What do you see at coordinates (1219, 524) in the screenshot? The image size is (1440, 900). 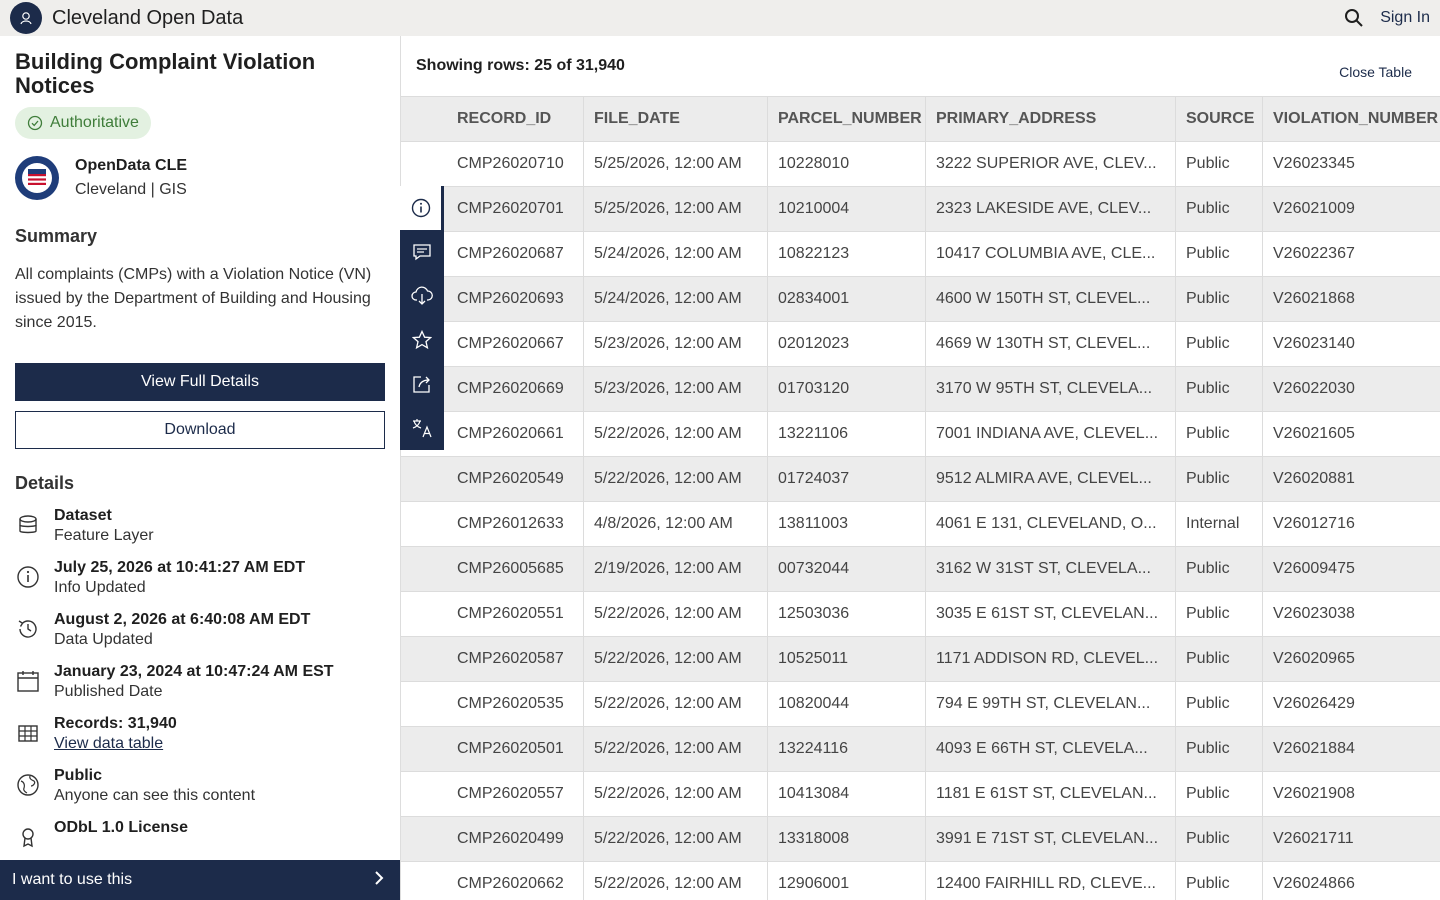 I see `source-cell: Internal` at bounding box center [1219, 524].